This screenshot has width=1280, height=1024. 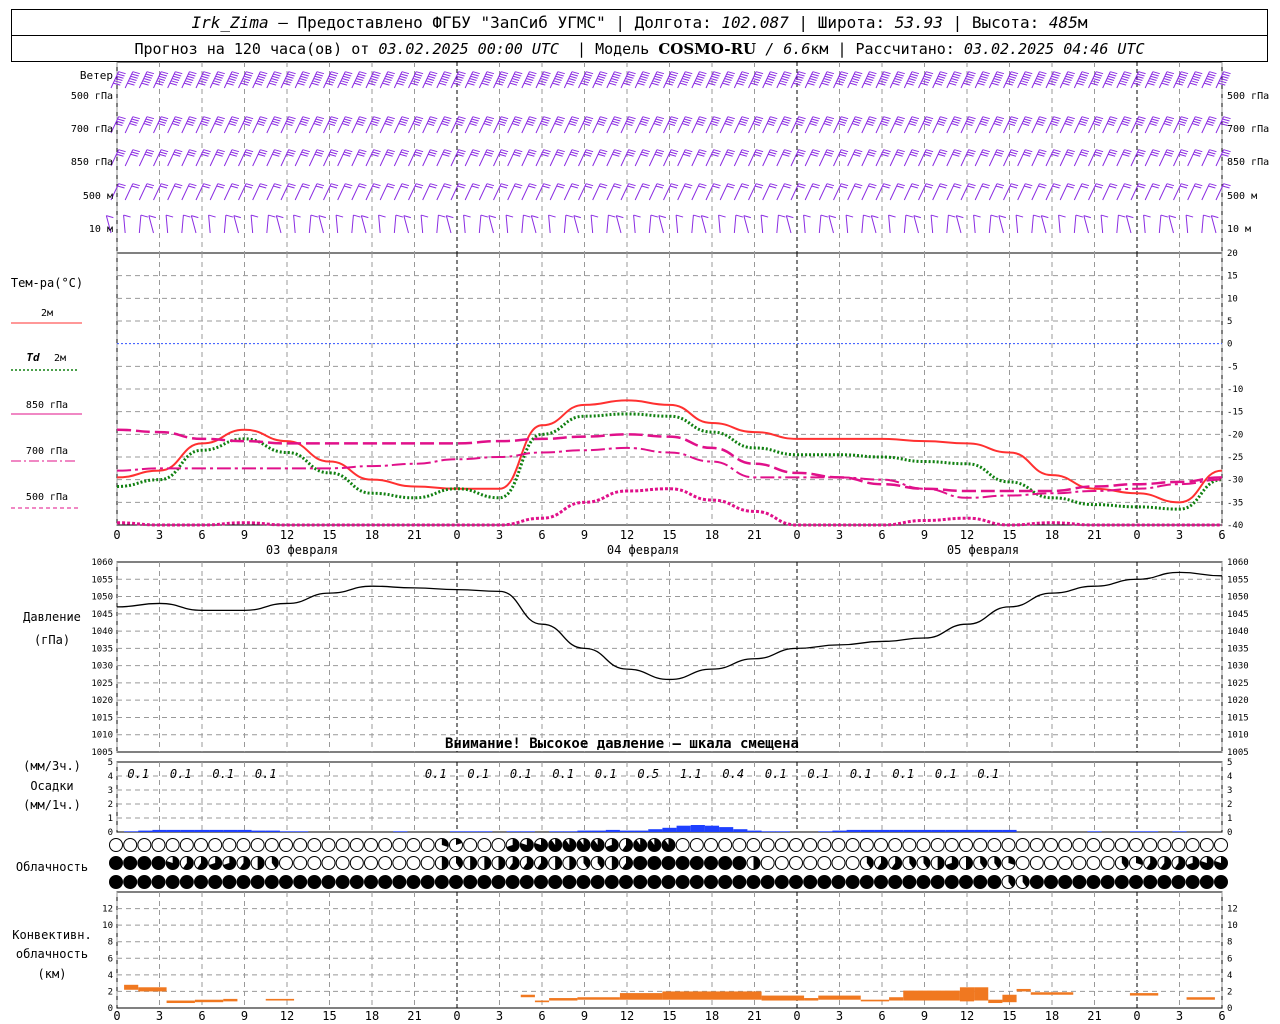 What do you see at coordinates (102, 667) in the screenshot?
I see `pres-ytick-left: 1030` at bounding box center [102, 667].